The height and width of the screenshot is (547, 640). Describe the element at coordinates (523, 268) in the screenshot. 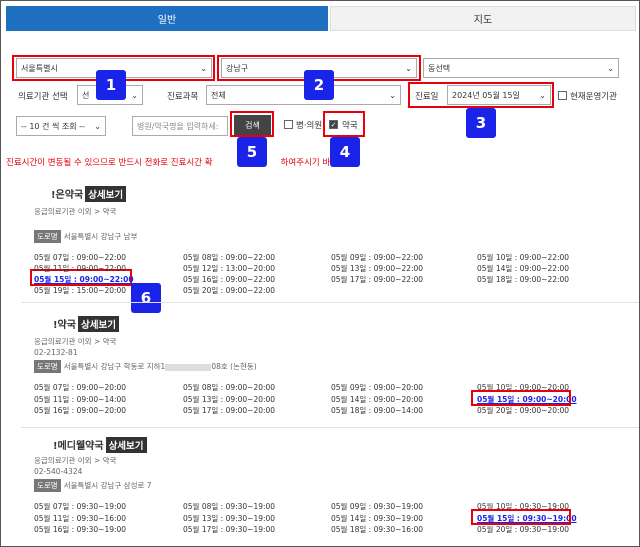

I see `schedule-item: 05월 14일 : 09:00~22:00` at that location.